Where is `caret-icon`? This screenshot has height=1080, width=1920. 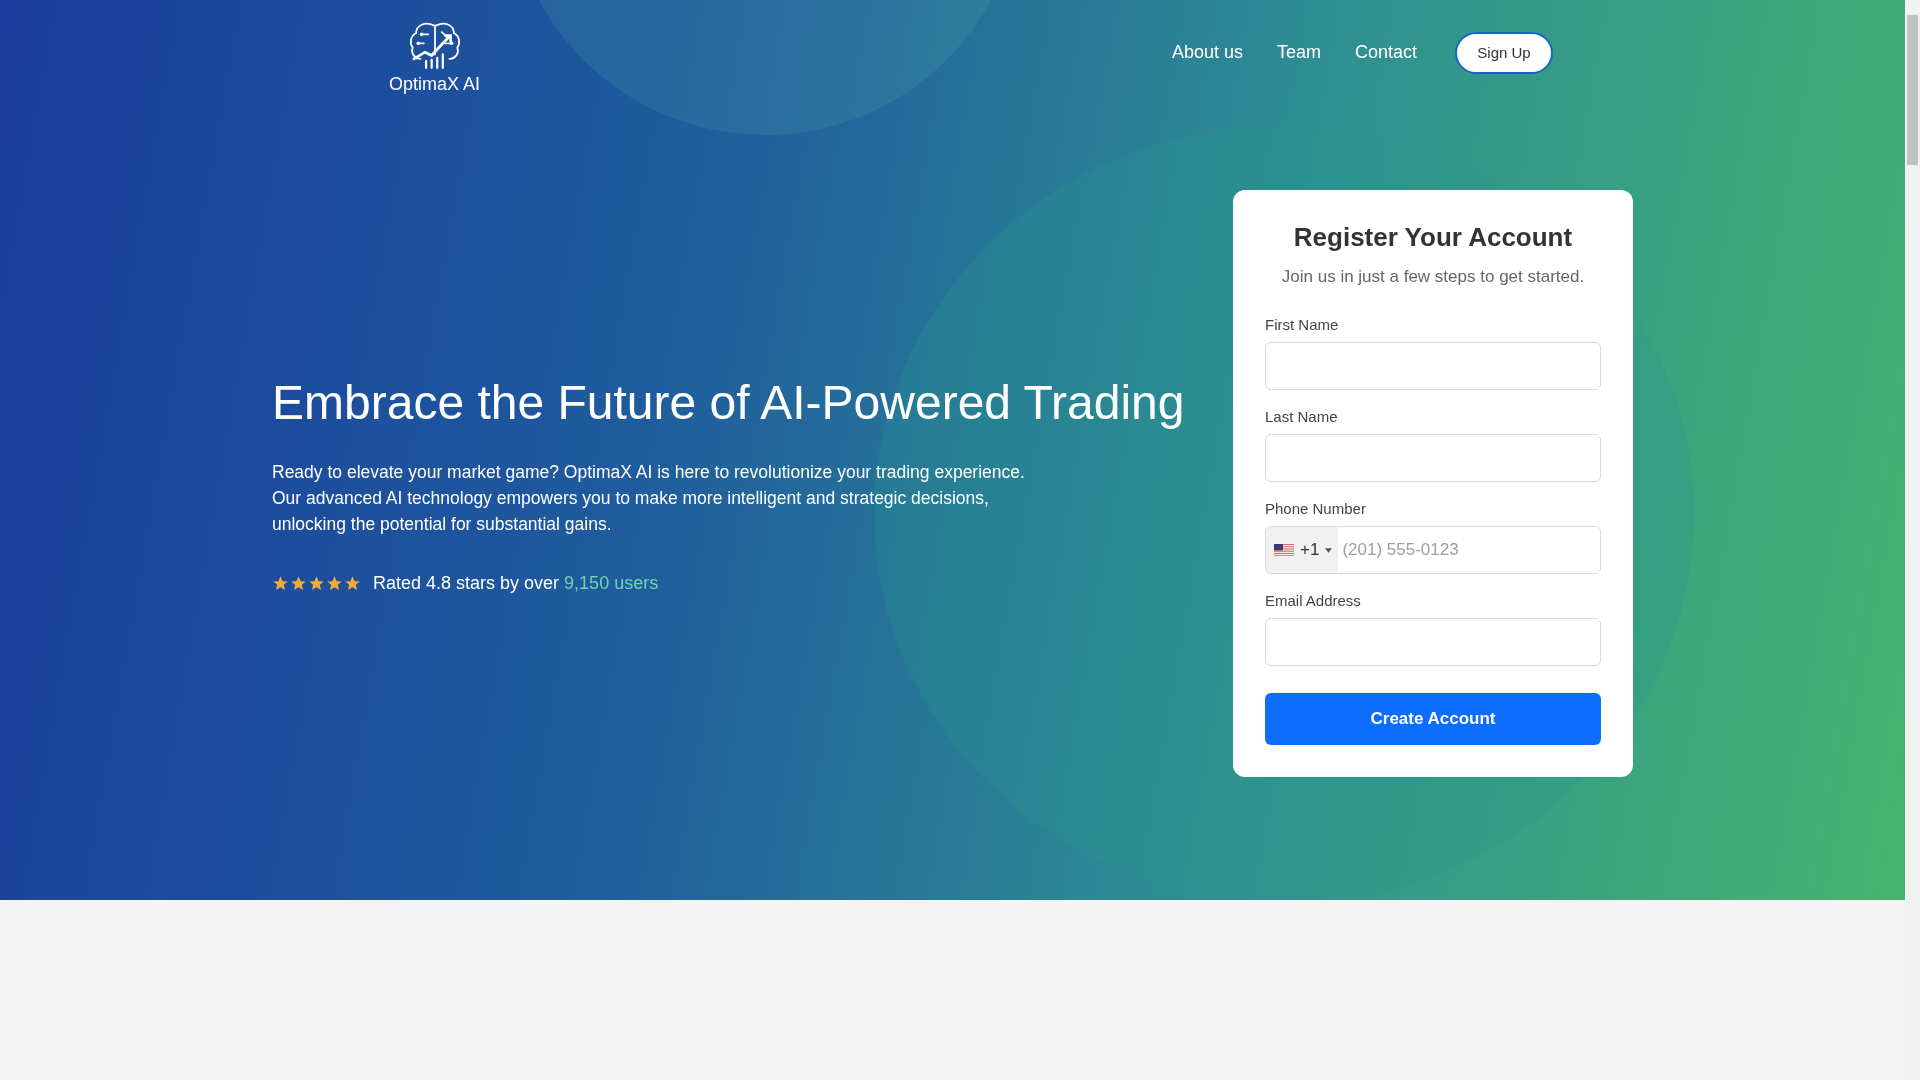 caret-icon is located at coordinates (1329, 550).